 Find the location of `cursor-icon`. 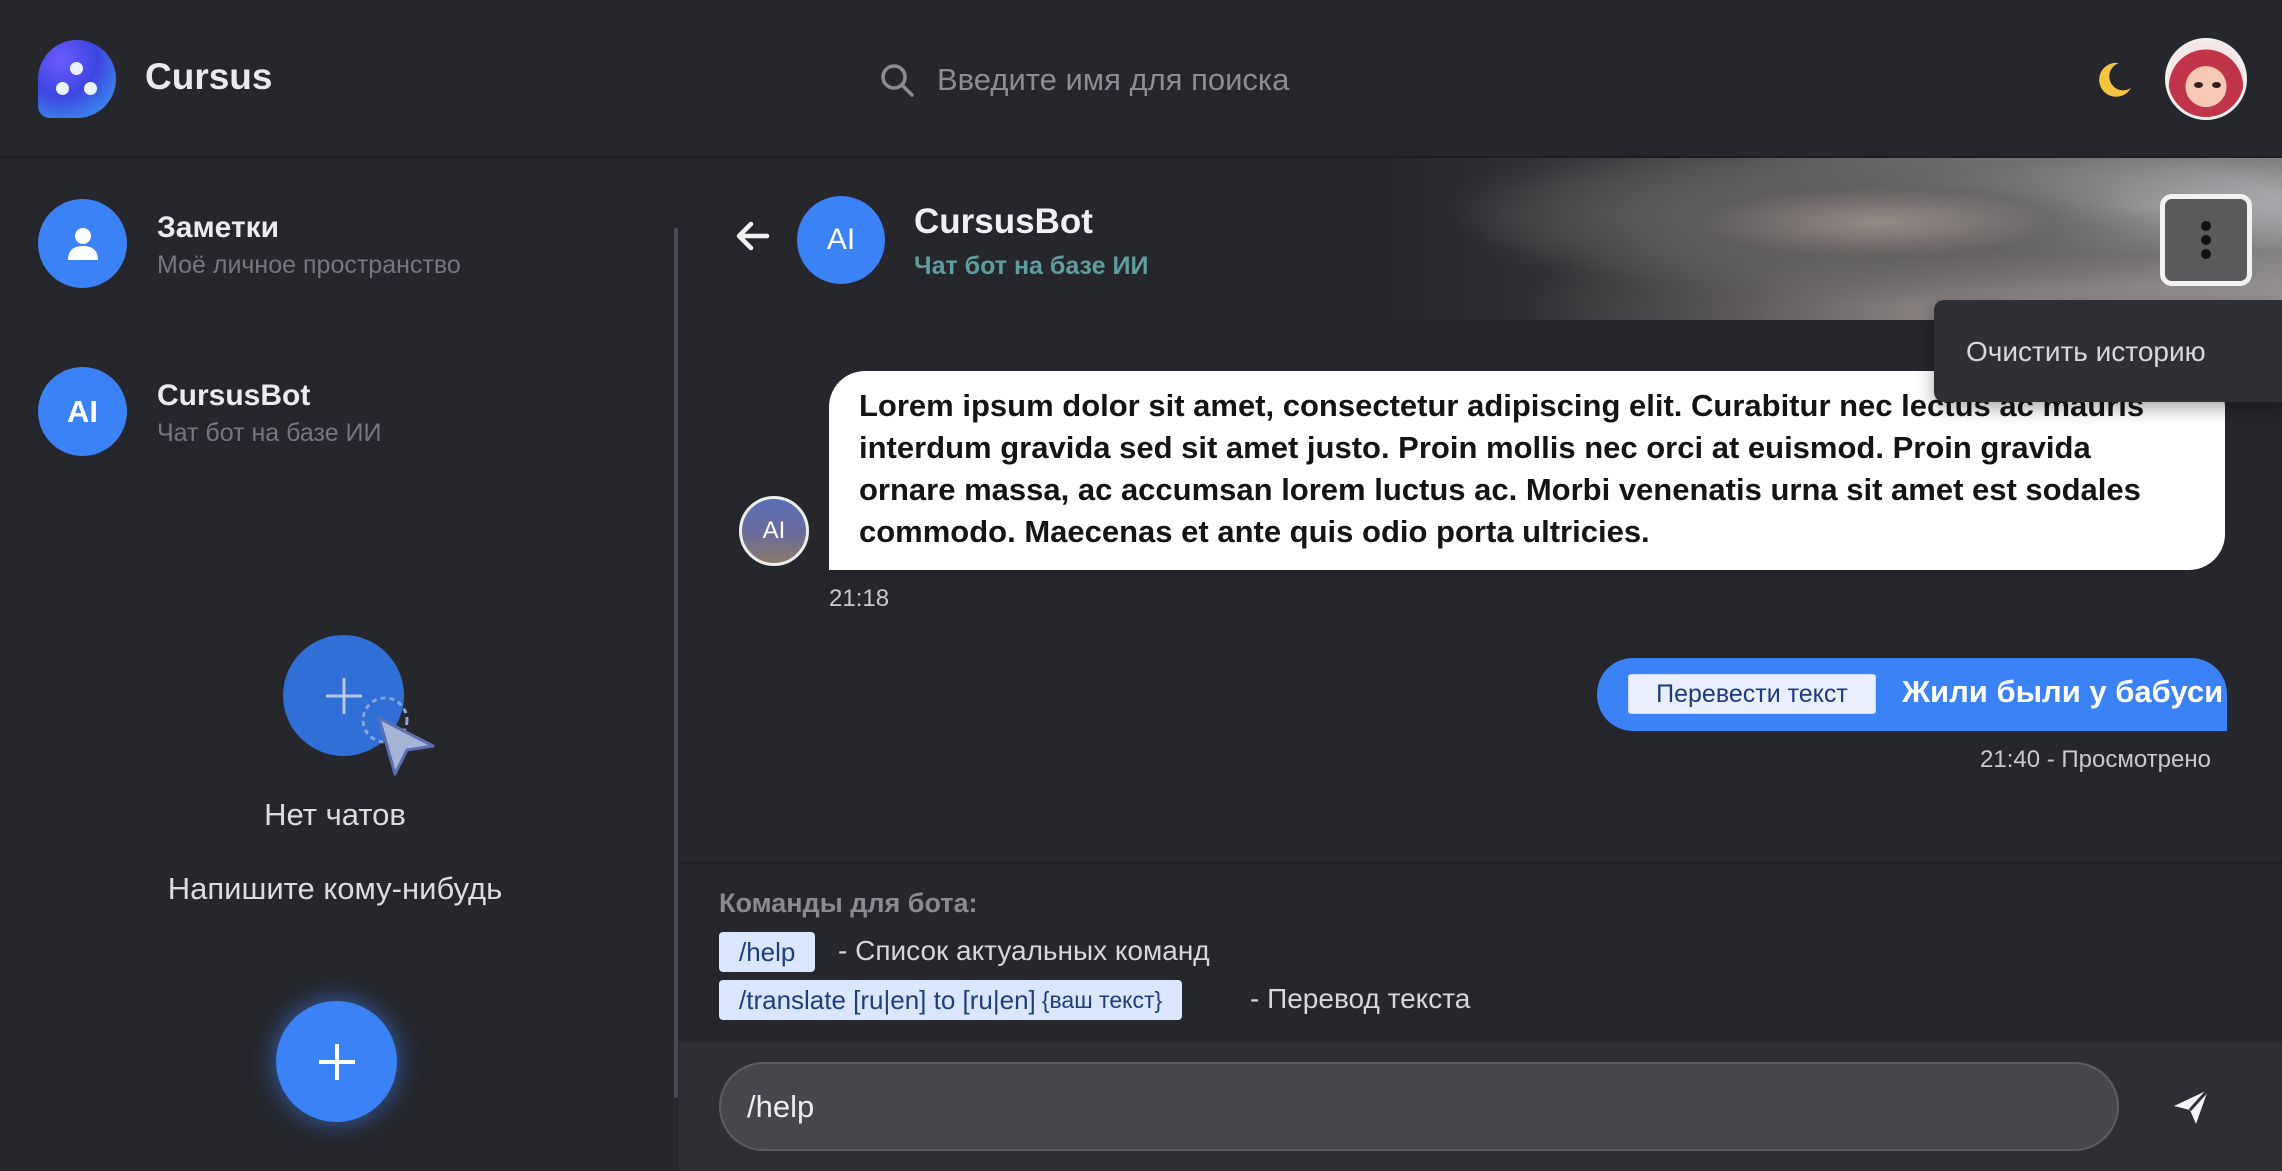

cursor-icon is located at coordinates (398, 736).